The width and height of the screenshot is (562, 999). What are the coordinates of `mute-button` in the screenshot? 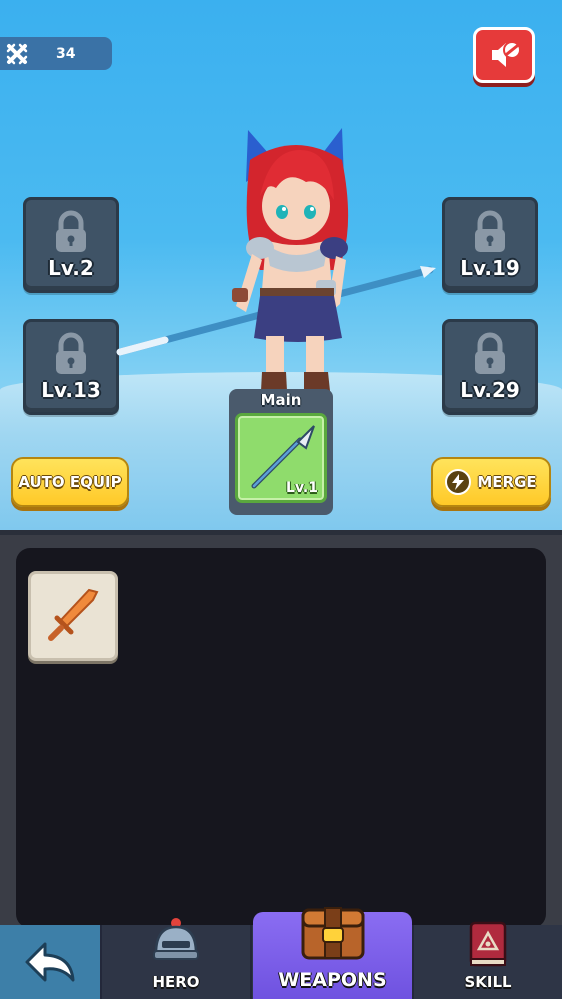 It's located at (504, 55).